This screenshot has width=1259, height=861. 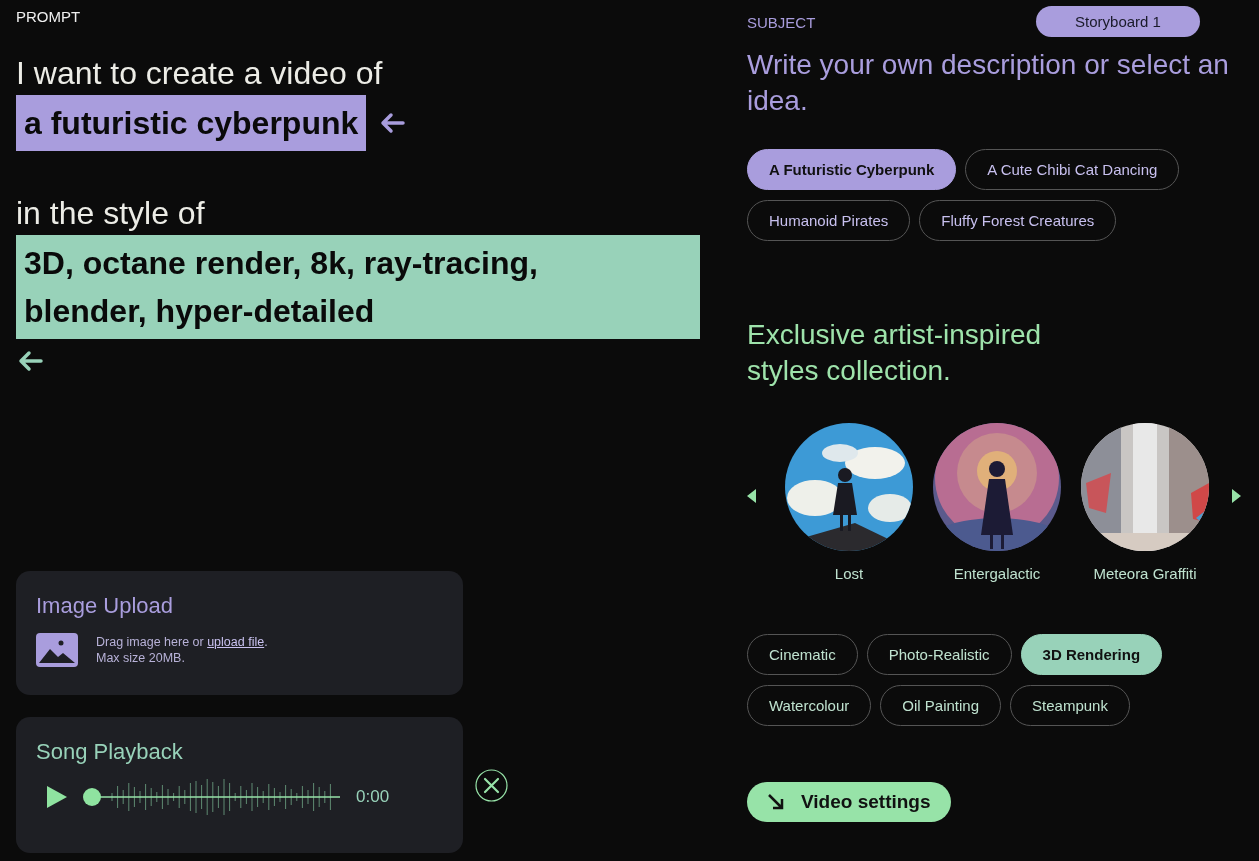 What do you see at coordinates (358, 287) in the screenshot?
I see `style-field: 3D, octane render, 8k, ray-tracing, blender, hyper-detailed` at bounding box center [358, 287].